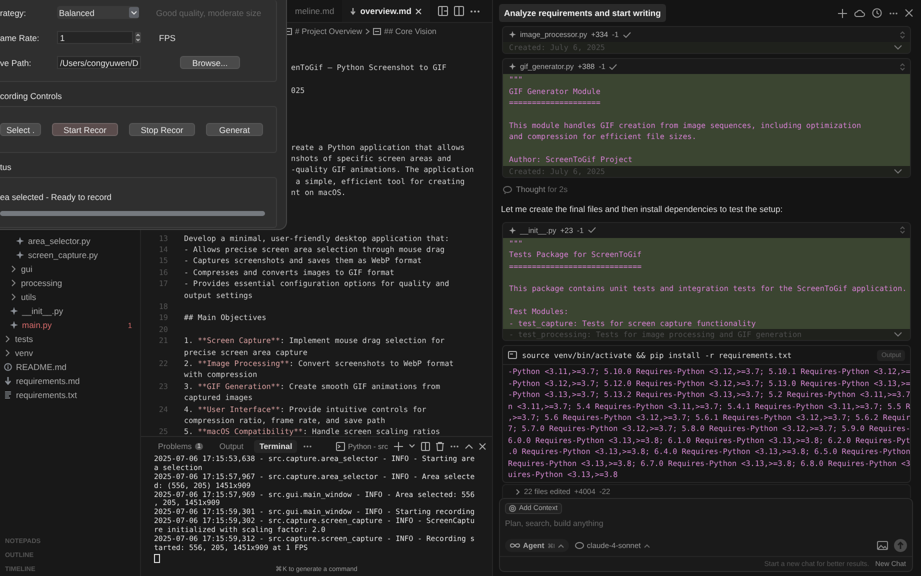  I want to click on folder-item: tests, so click(70, 339).